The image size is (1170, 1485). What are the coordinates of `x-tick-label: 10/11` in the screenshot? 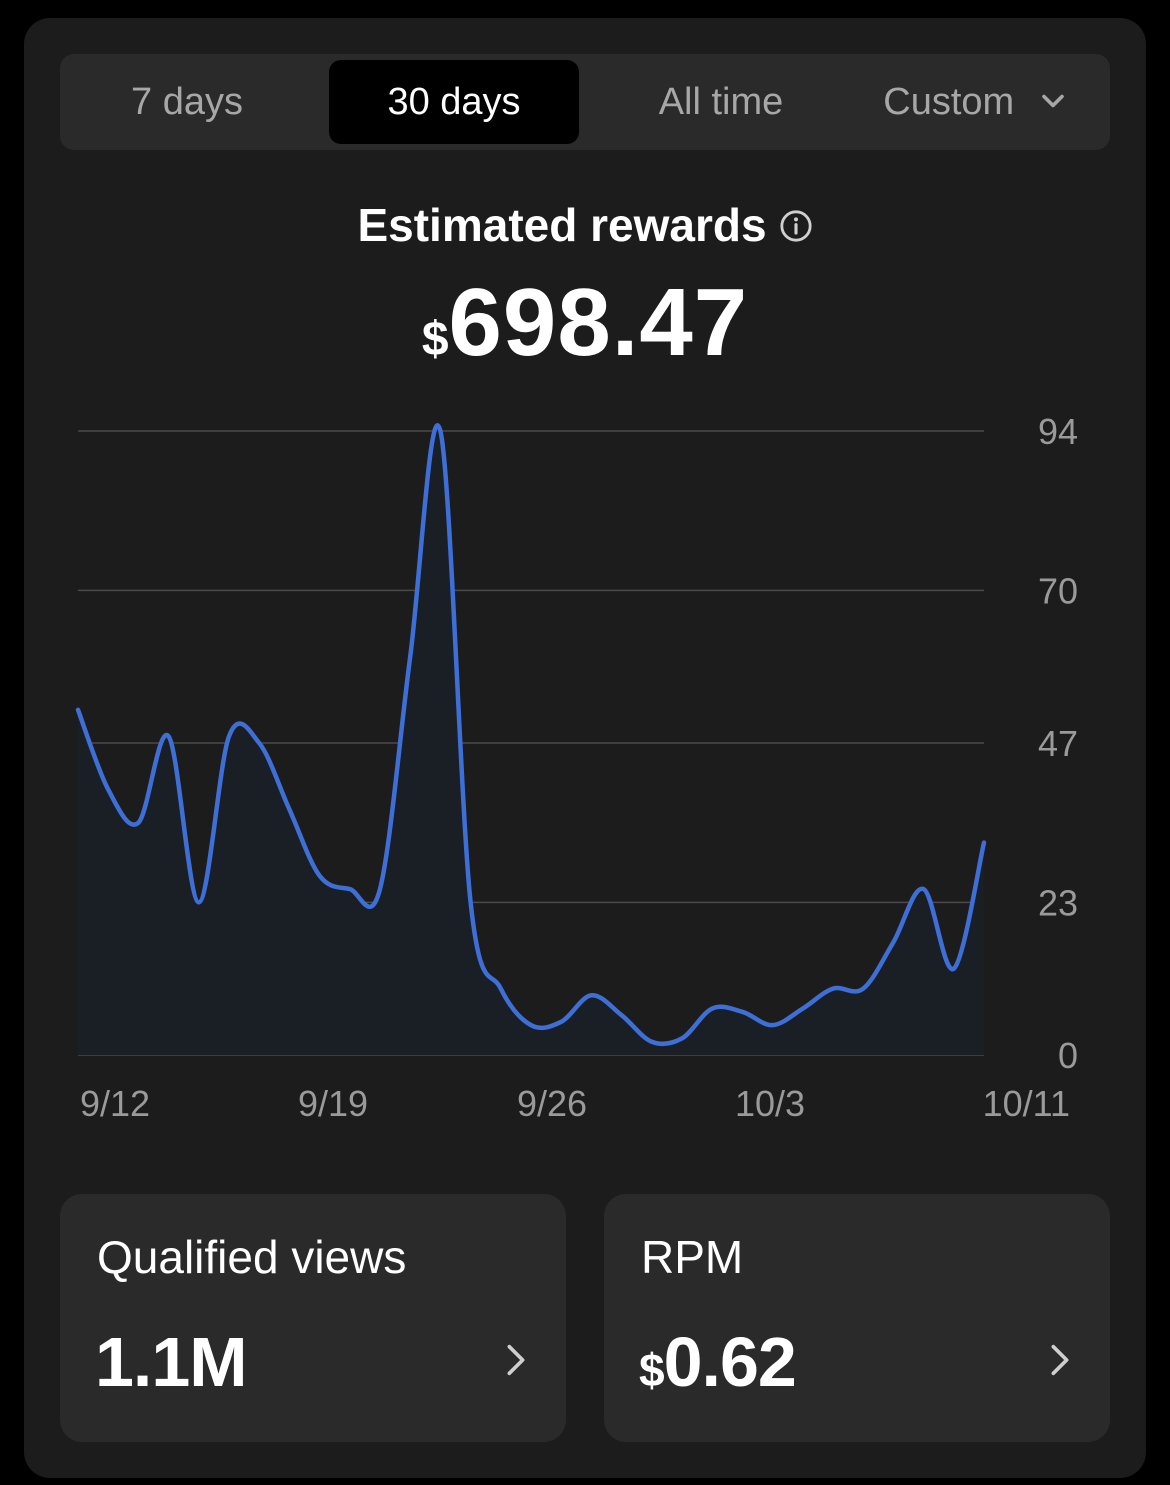 It's located at (1026, 1103).